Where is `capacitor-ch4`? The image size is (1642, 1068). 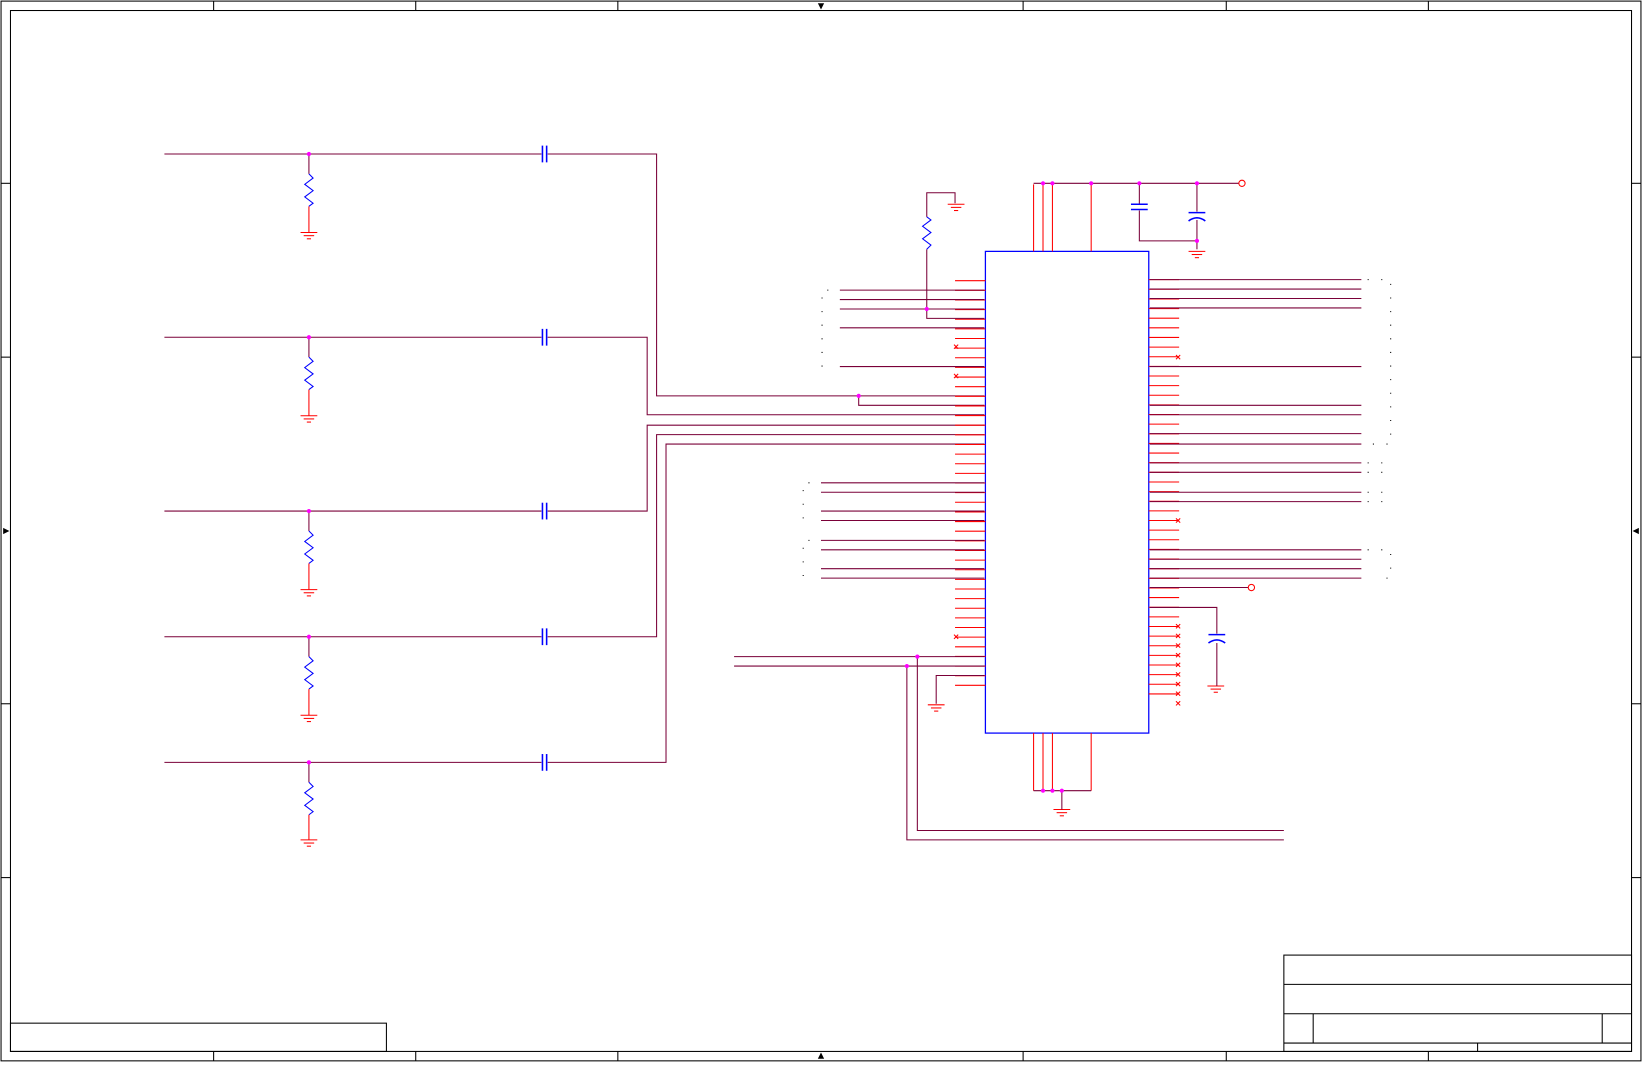
capacitor-ch4 is located at coordinates (544, 637).